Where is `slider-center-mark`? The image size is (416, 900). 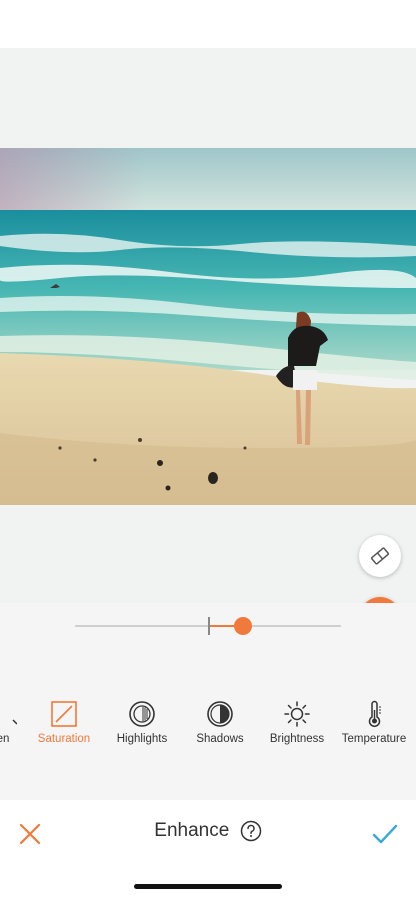 slider-center-mark is located at coordinates (209, 626).